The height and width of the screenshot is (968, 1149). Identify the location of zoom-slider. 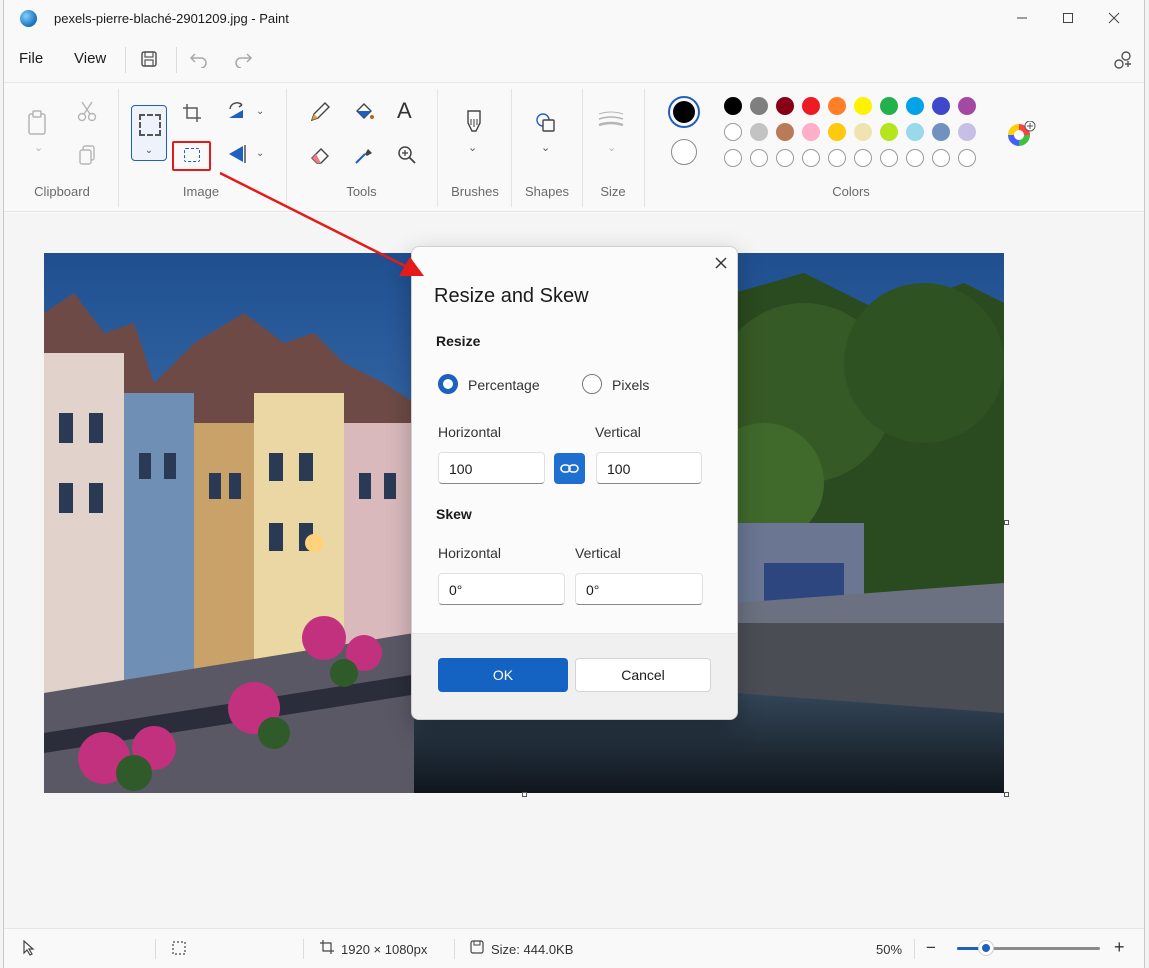
(1028, 948).